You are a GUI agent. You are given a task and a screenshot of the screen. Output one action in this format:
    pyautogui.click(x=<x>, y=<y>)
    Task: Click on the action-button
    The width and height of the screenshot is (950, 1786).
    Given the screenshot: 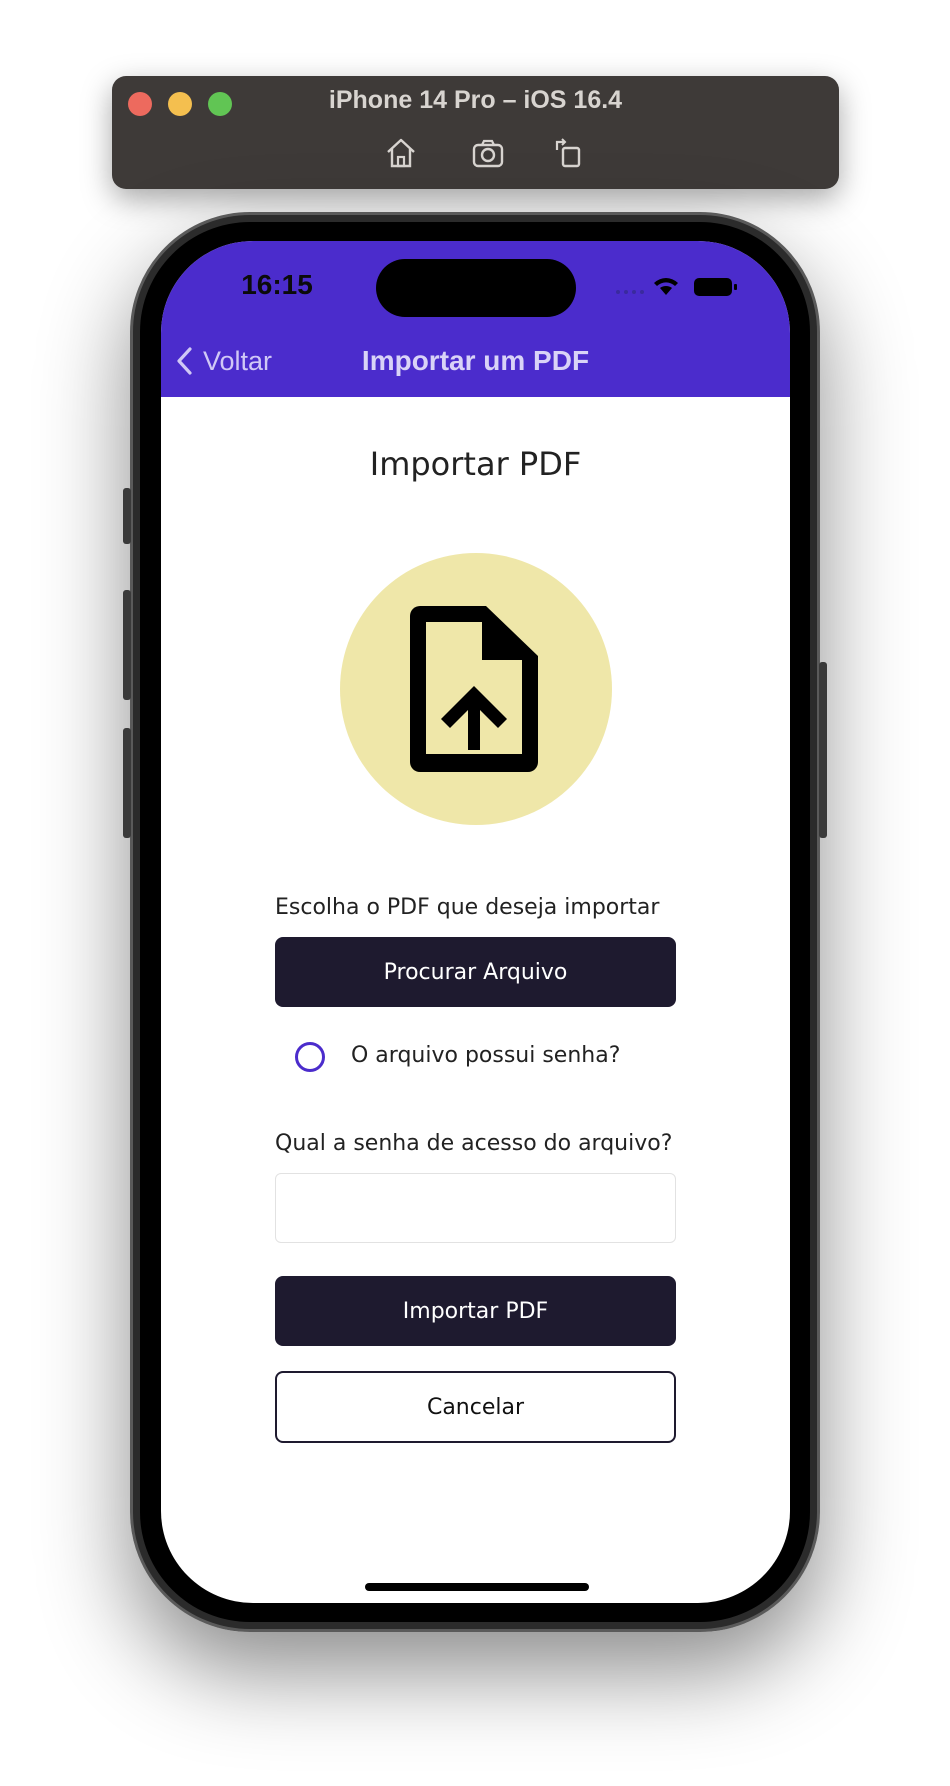 What is the action you would take?
    pyautogui.click(x=127, y=516)
    